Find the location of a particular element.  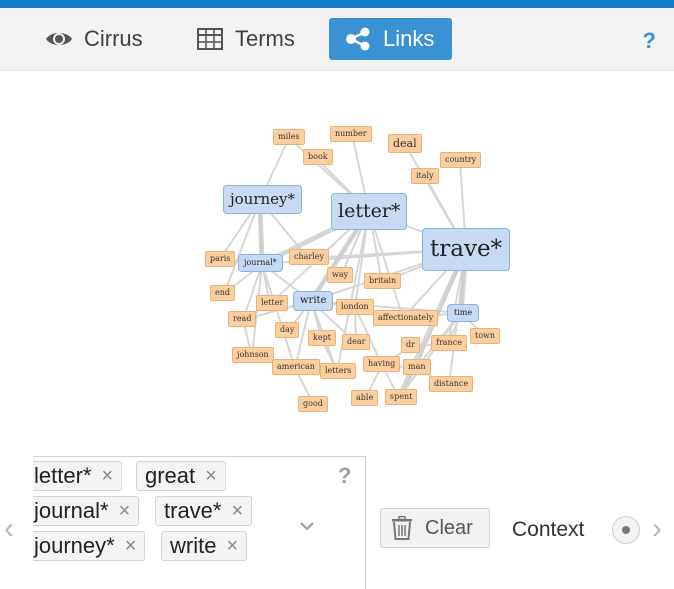

tab-cirrus: Cirrus is located at coordinates (93, 39).